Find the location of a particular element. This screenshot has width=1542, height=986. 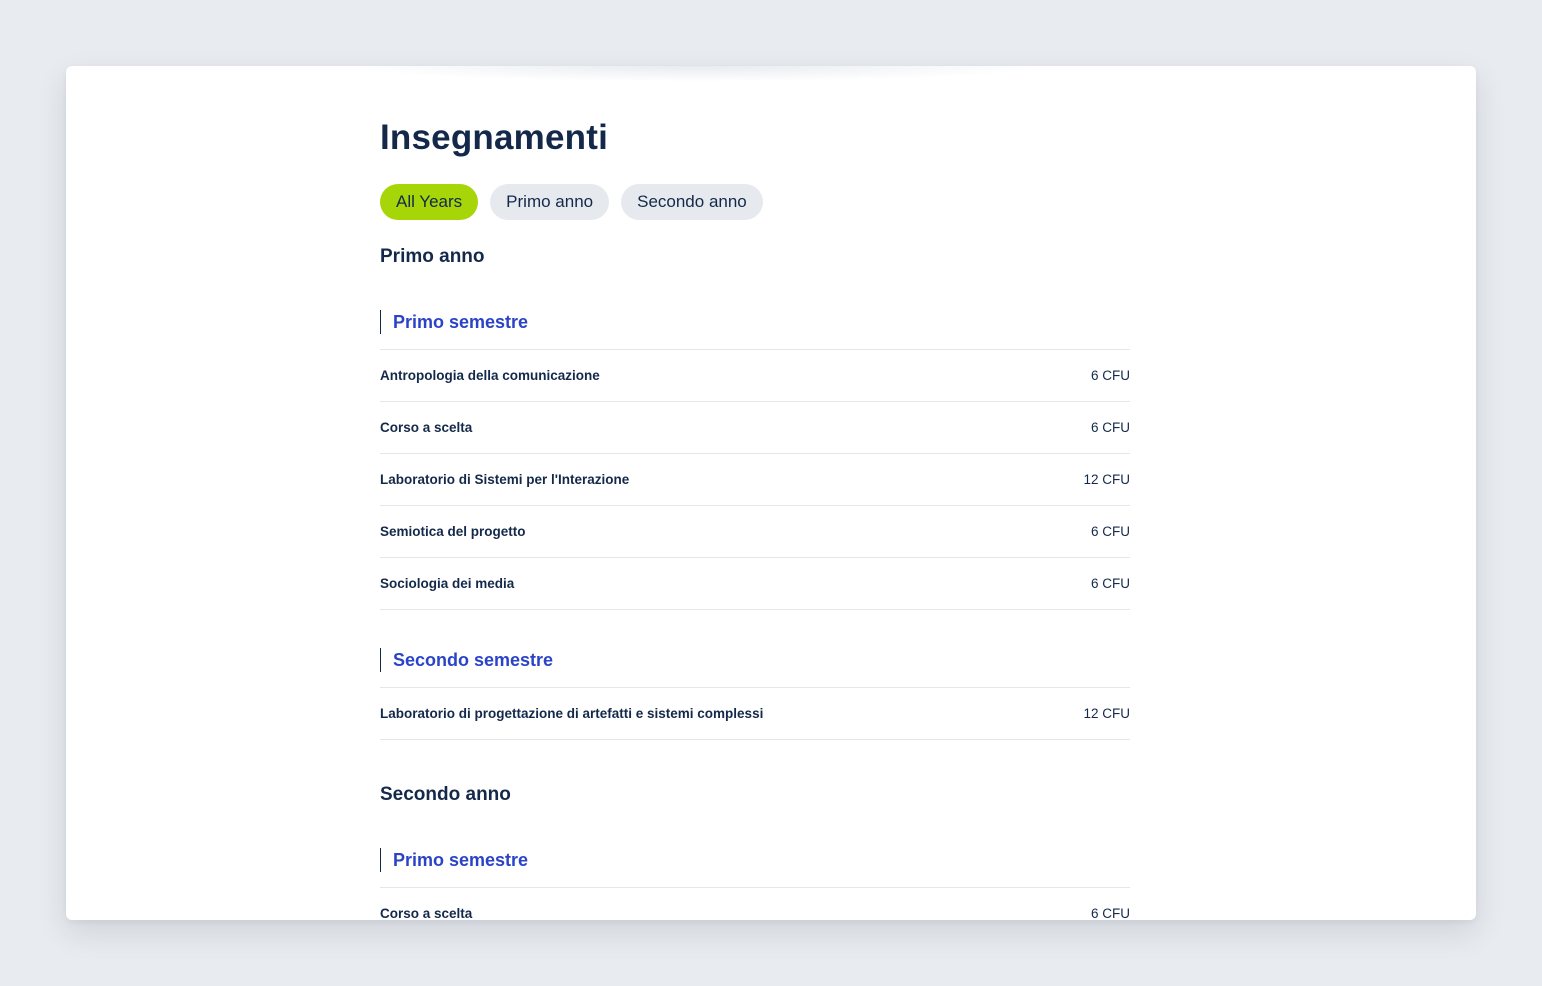

year-heading: Secondo anno is located at coordinates (445, 794).